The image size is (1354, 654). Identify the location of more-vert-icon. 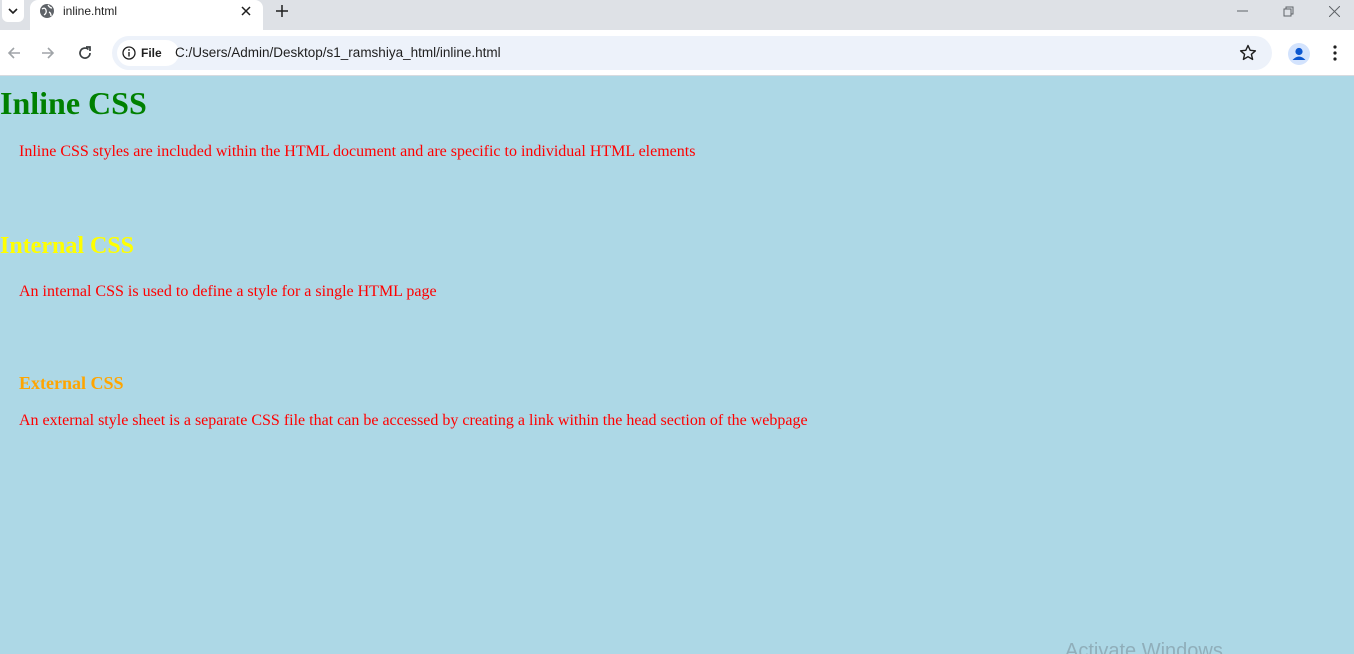
(1335, 53).